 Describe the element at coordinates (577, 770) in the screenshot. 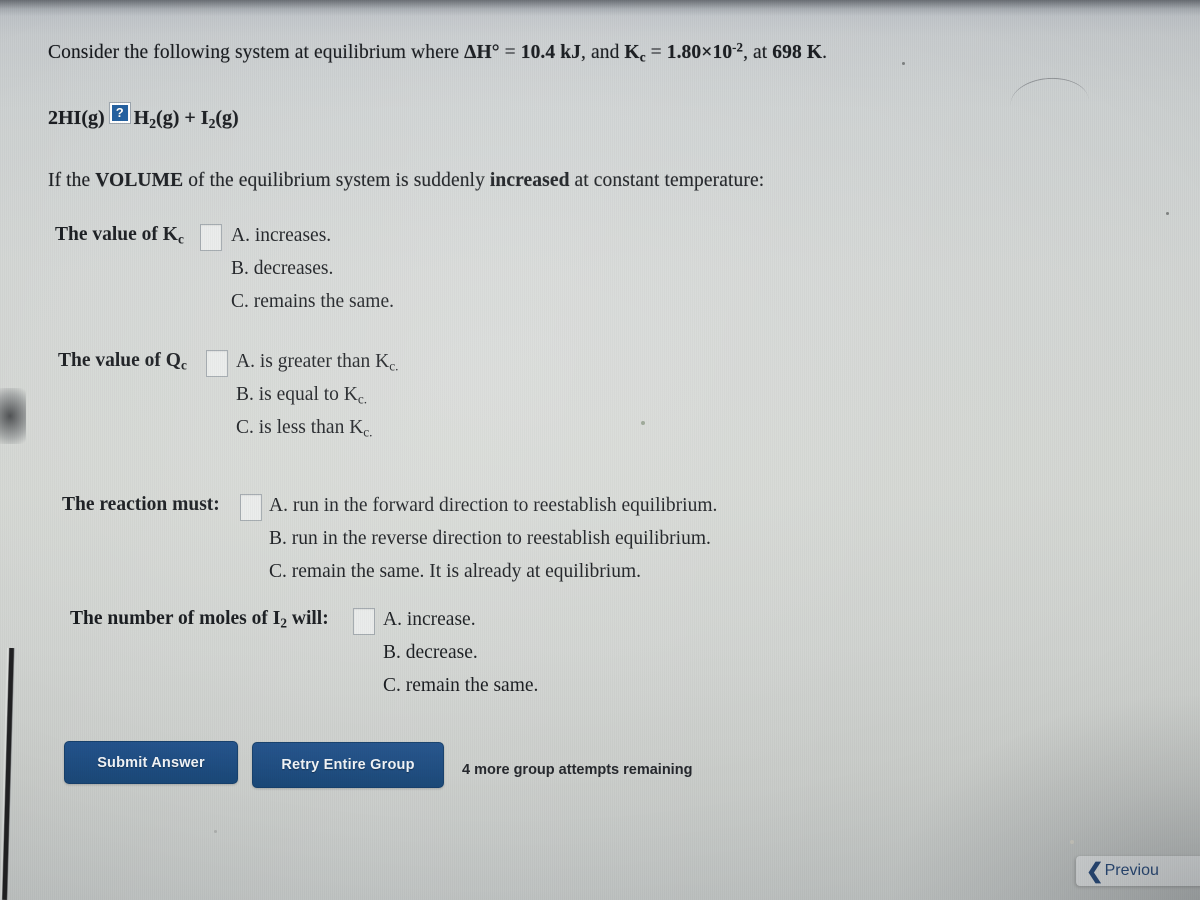

I see `attempts-remaining-text: 4 more group attempts remaining` at that location.